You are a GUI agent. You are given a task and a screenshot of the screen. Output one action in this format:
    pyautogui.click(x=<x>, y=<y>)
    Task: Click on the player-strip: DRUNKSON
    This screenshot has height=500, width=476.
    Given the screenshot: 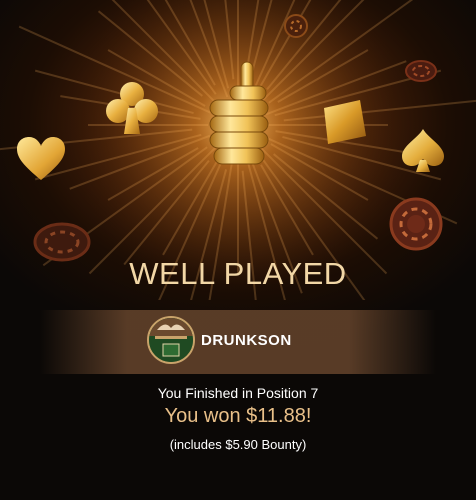 What is the action you would take?
    pyautogui.click(x=238, y=342)
    